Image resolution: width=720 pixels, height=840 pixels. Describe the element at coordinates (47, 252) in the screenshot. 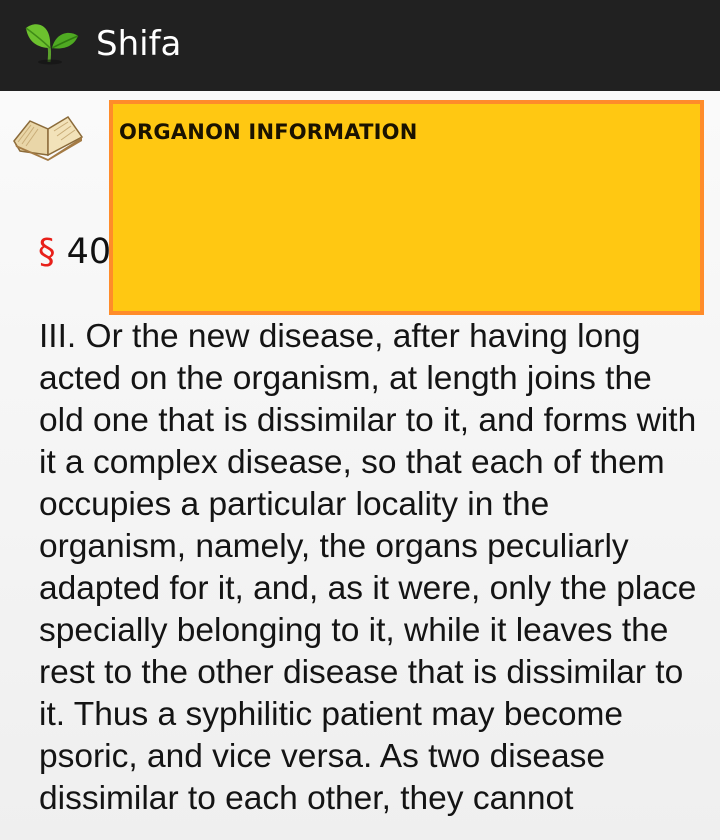

I see `section-symbol: §` at that location.